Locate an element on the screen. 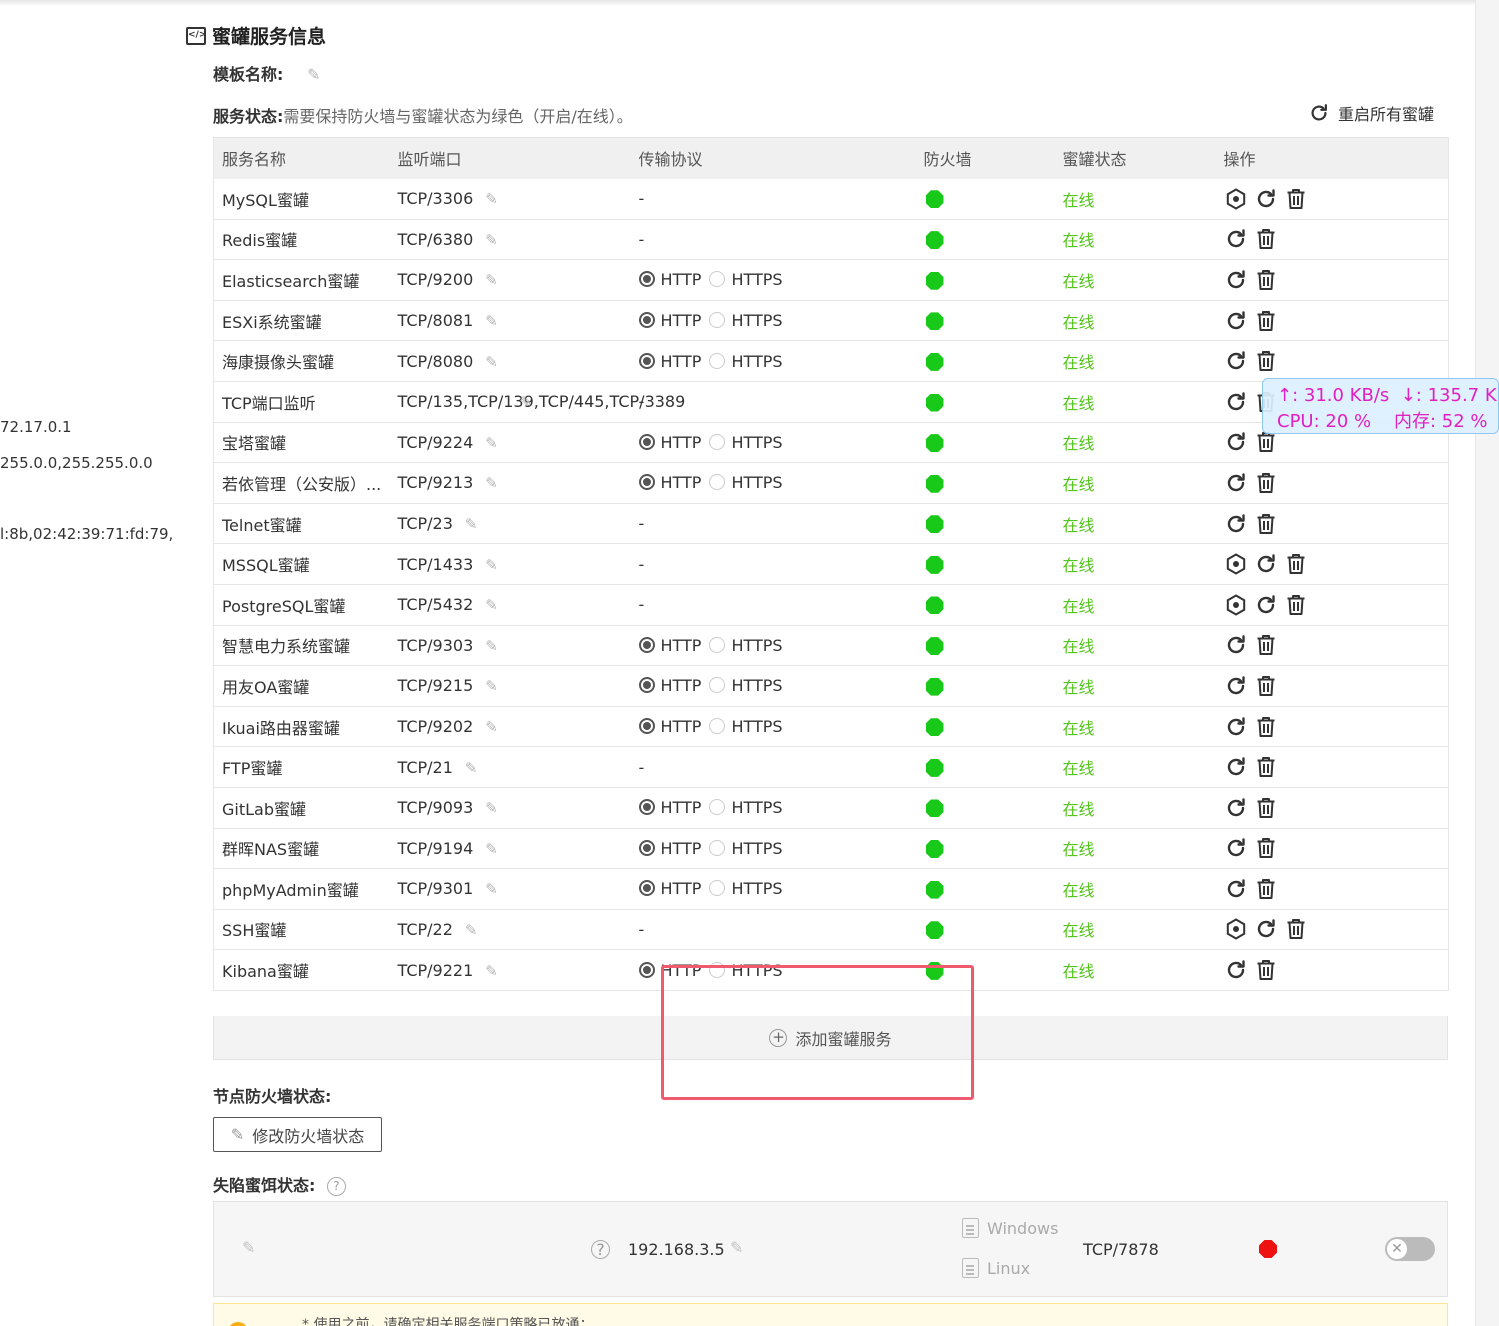 Image resolution: width=1499 pixels, height=1326 pixels. status-cell: 在线 is located at coordinates (1135, 443).